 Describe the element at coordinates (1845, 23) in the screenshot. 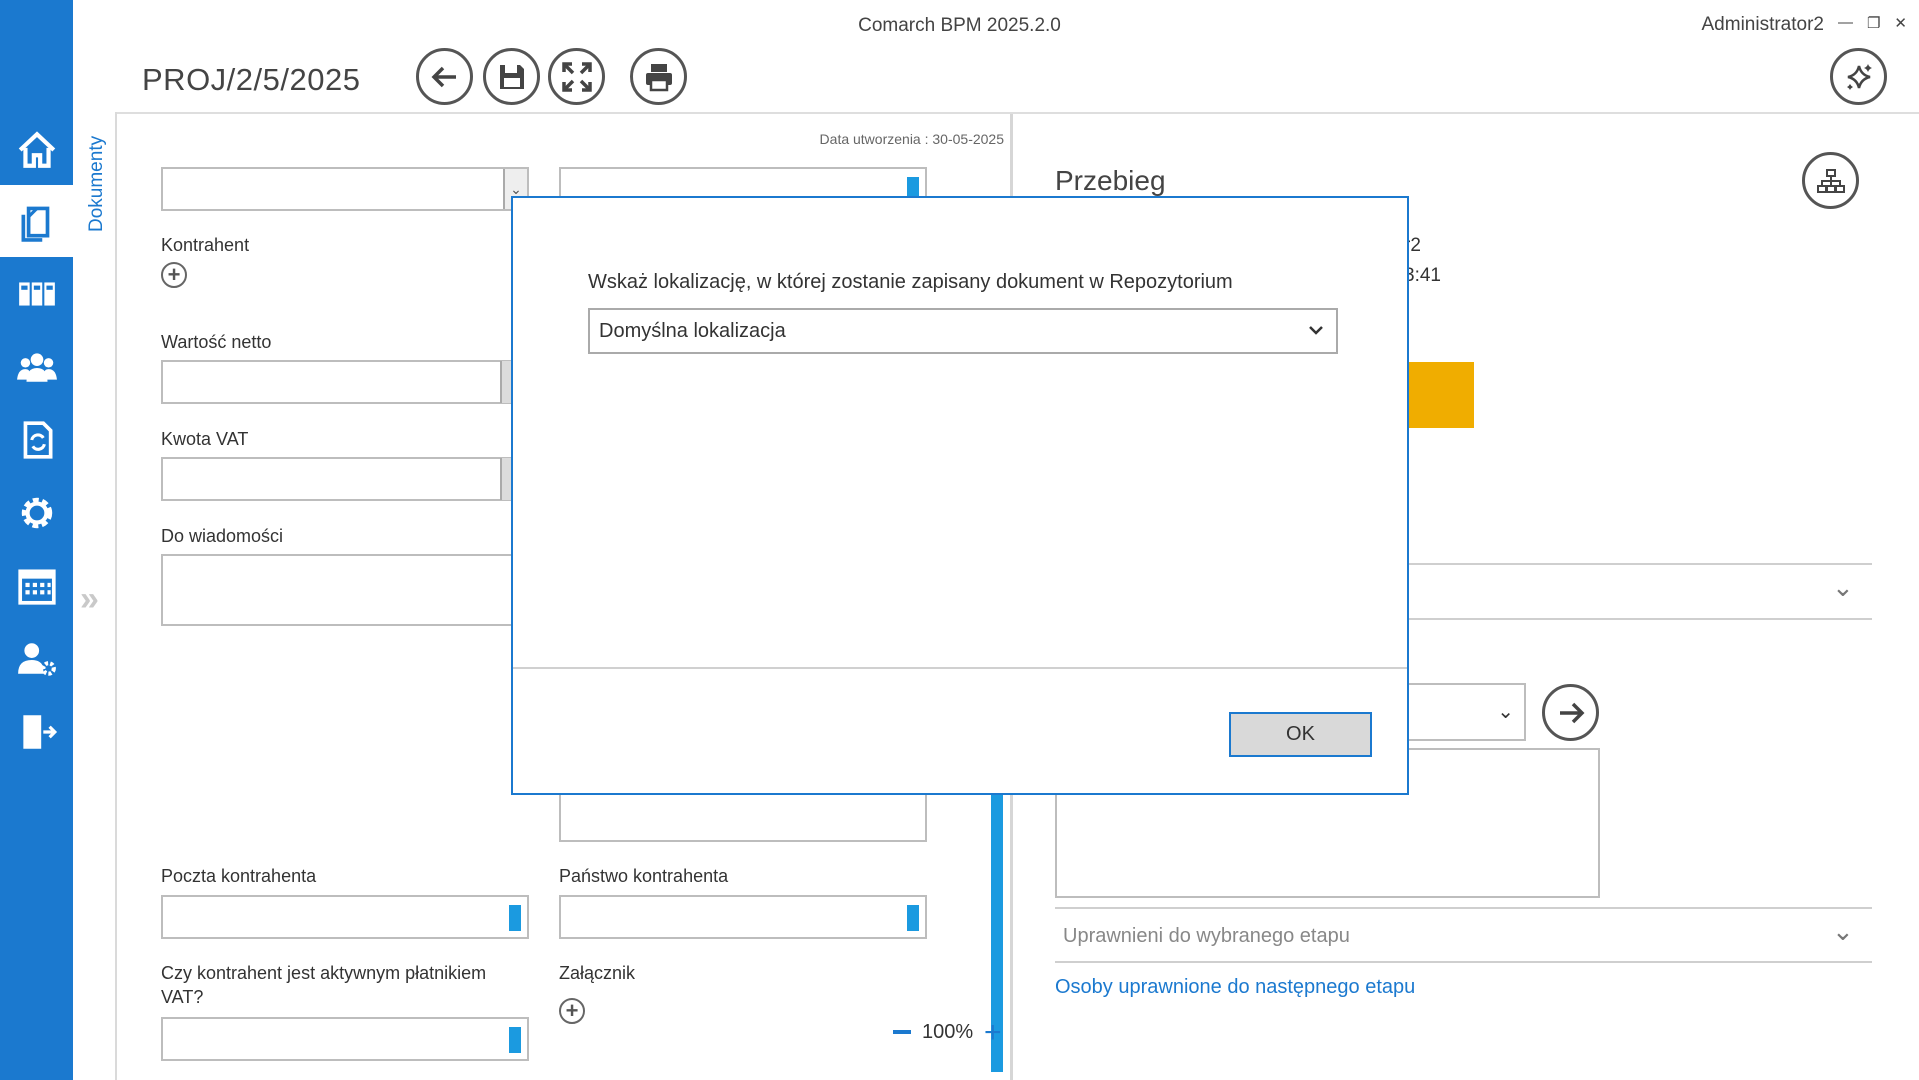

I see `minimize-icon: —` at that location.